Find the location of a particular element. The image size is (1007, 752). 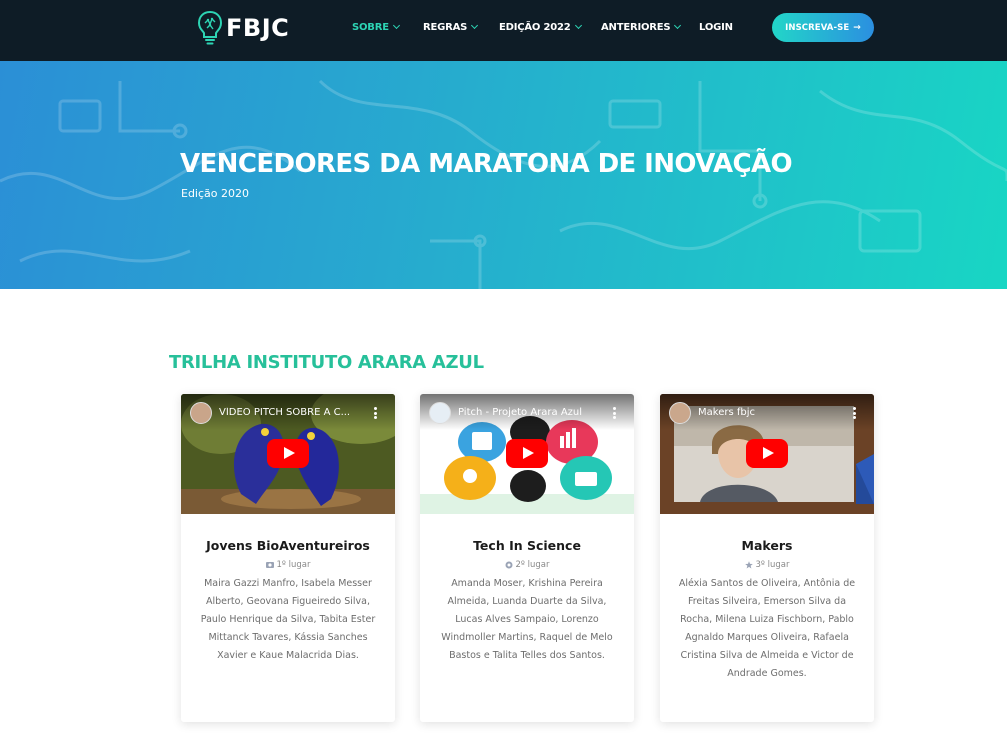

menu-label: REGRAS is located at coordinates (445, 27).